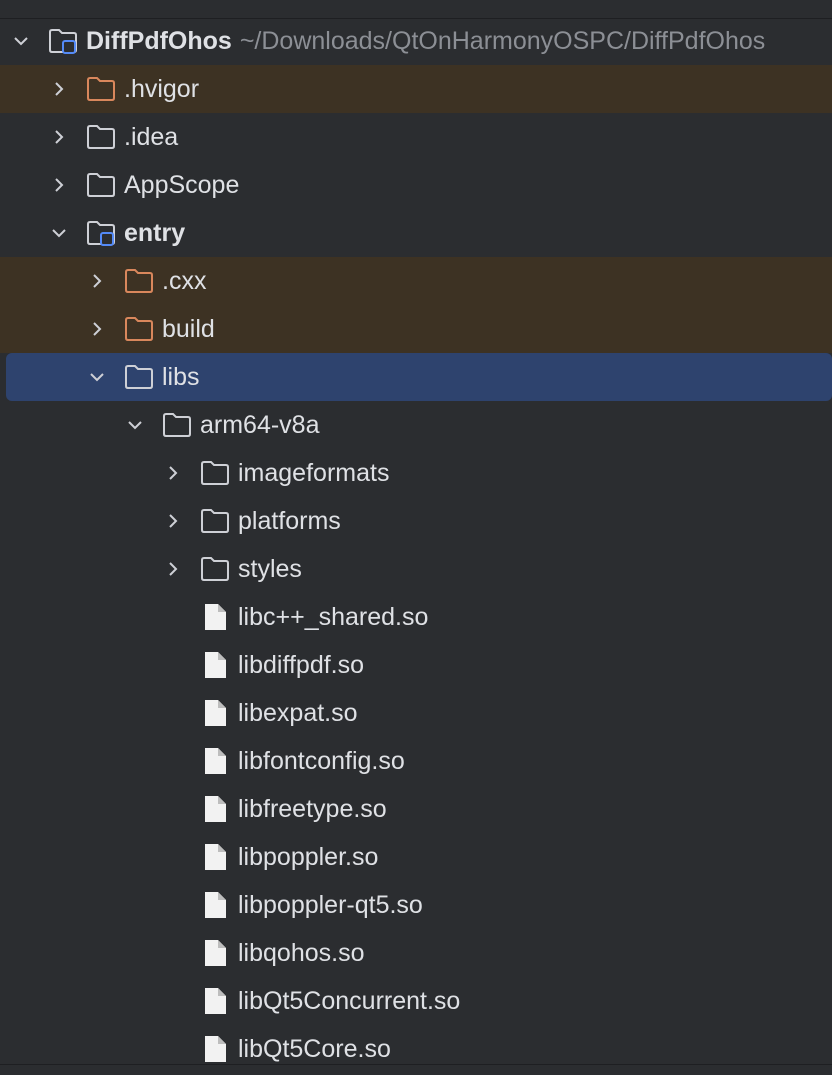 This screenshot has width=832, height=1075. What do you see at coordinates (155, 233) in the screenshot?
I see `tree-label-entry: entry` at bounding box center [155, 233].